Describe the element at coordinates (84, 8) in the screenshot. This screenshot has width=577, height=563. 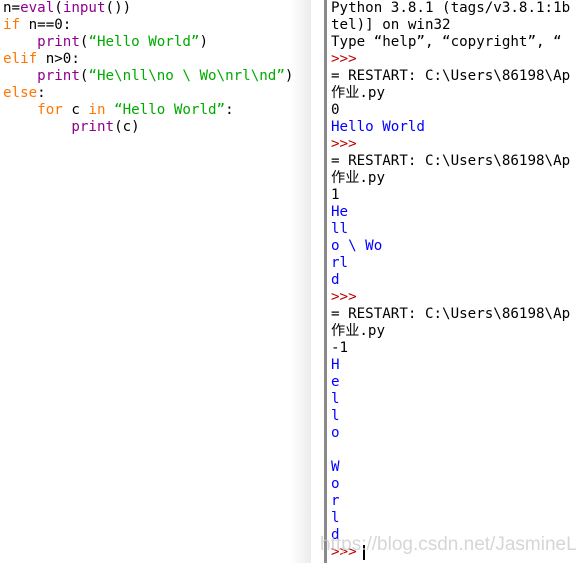
I see `code-token: input` at that location.